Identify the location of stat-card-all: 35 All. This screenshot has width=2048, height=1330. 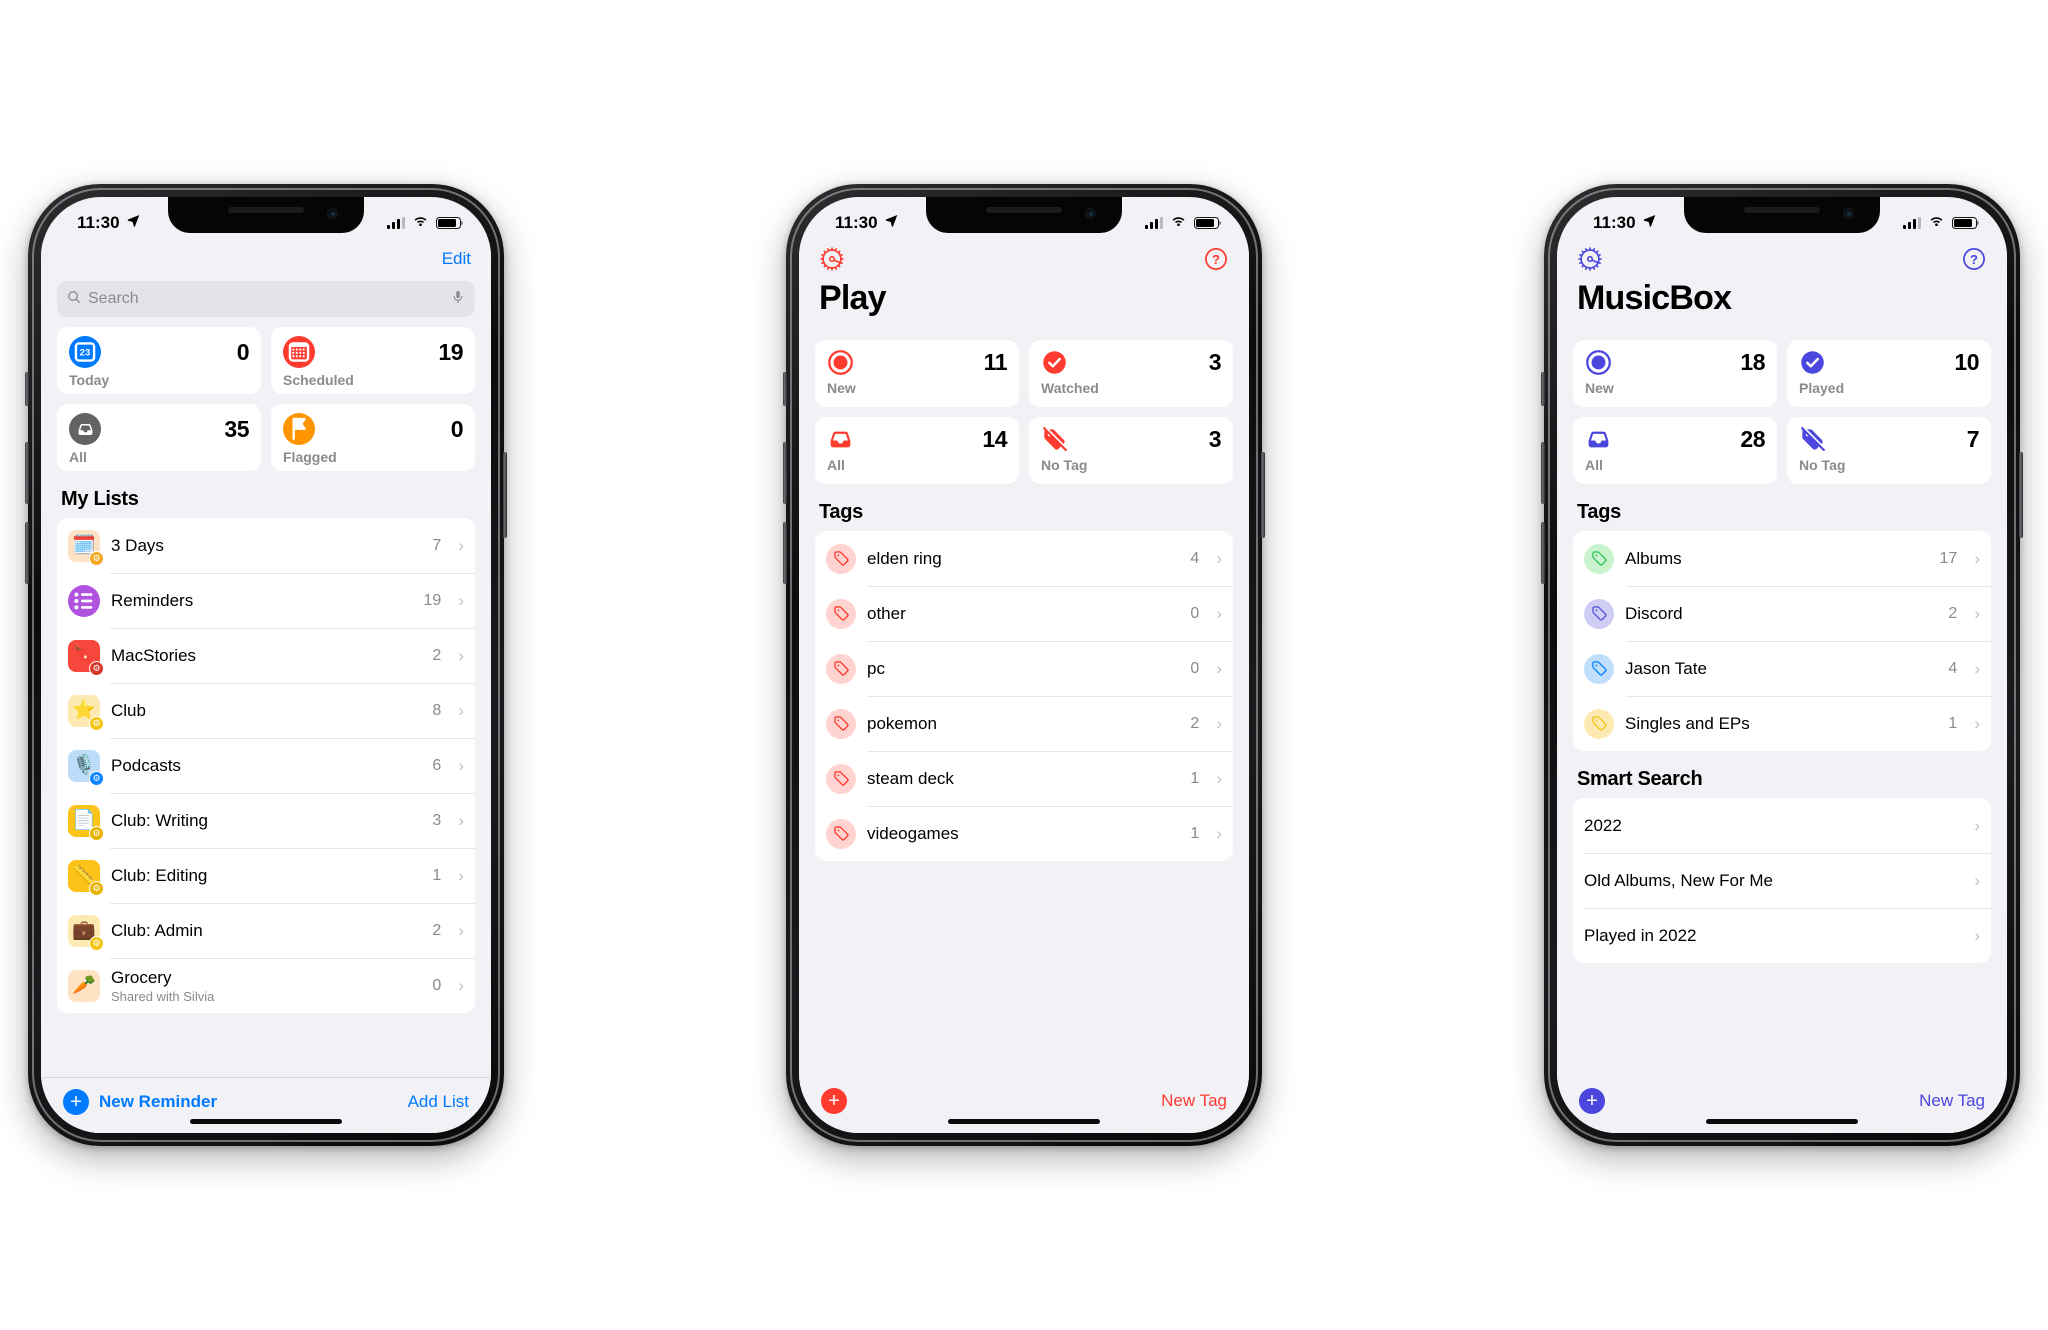
(159, 437).